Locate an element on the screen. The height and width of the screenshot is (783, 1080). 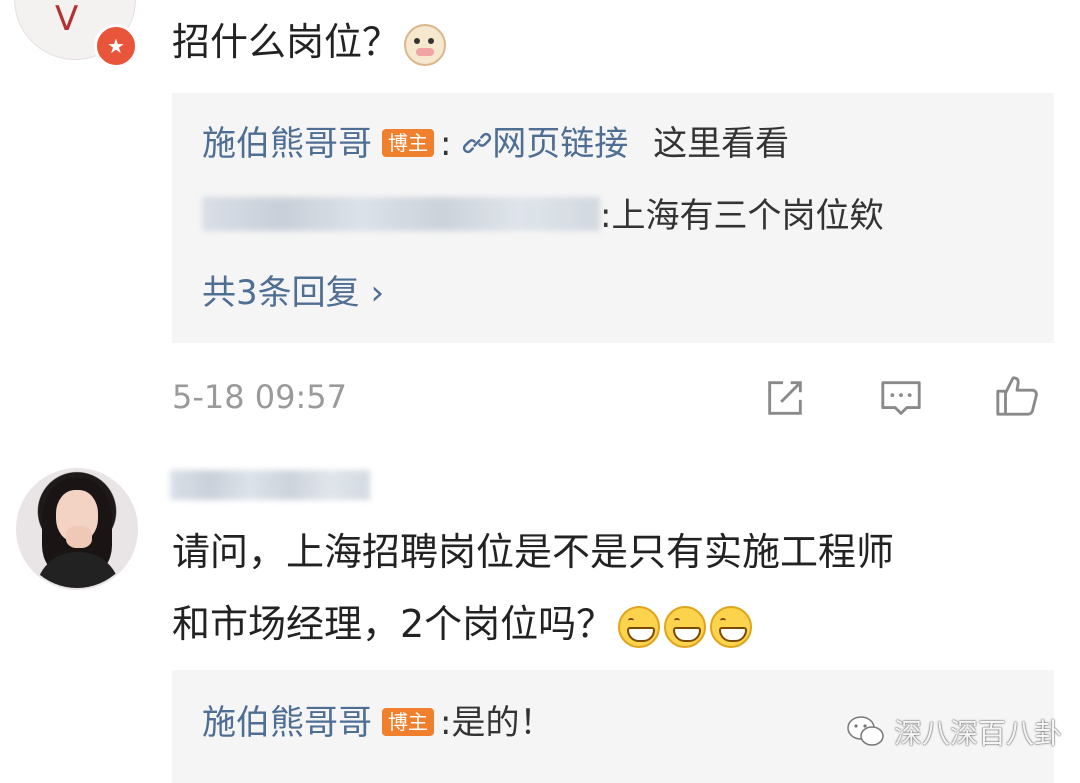
comment-timestamp: 5-18 09:57 is located at coordinates (260, 397).